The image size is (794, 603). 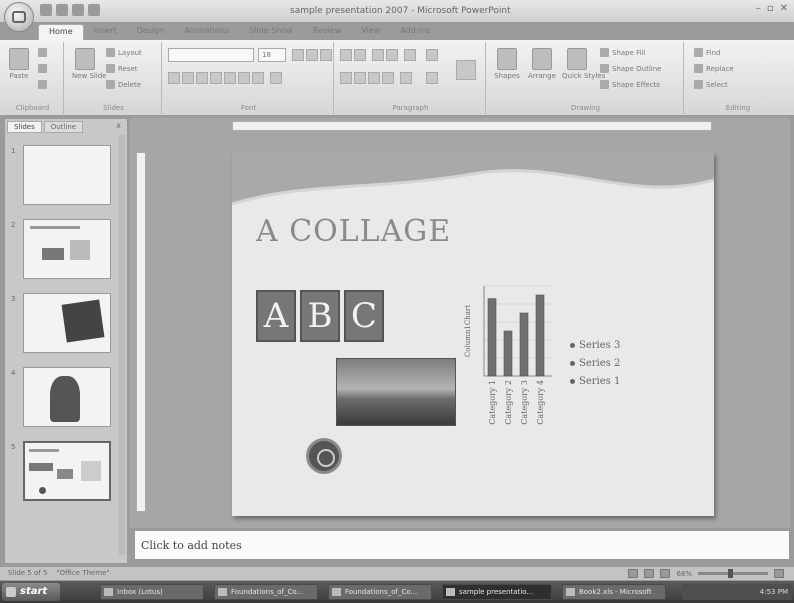 What do you see at coordinates (324, 456) in the screenshot?
I see `seal-image` at bounding box center [324, 456].